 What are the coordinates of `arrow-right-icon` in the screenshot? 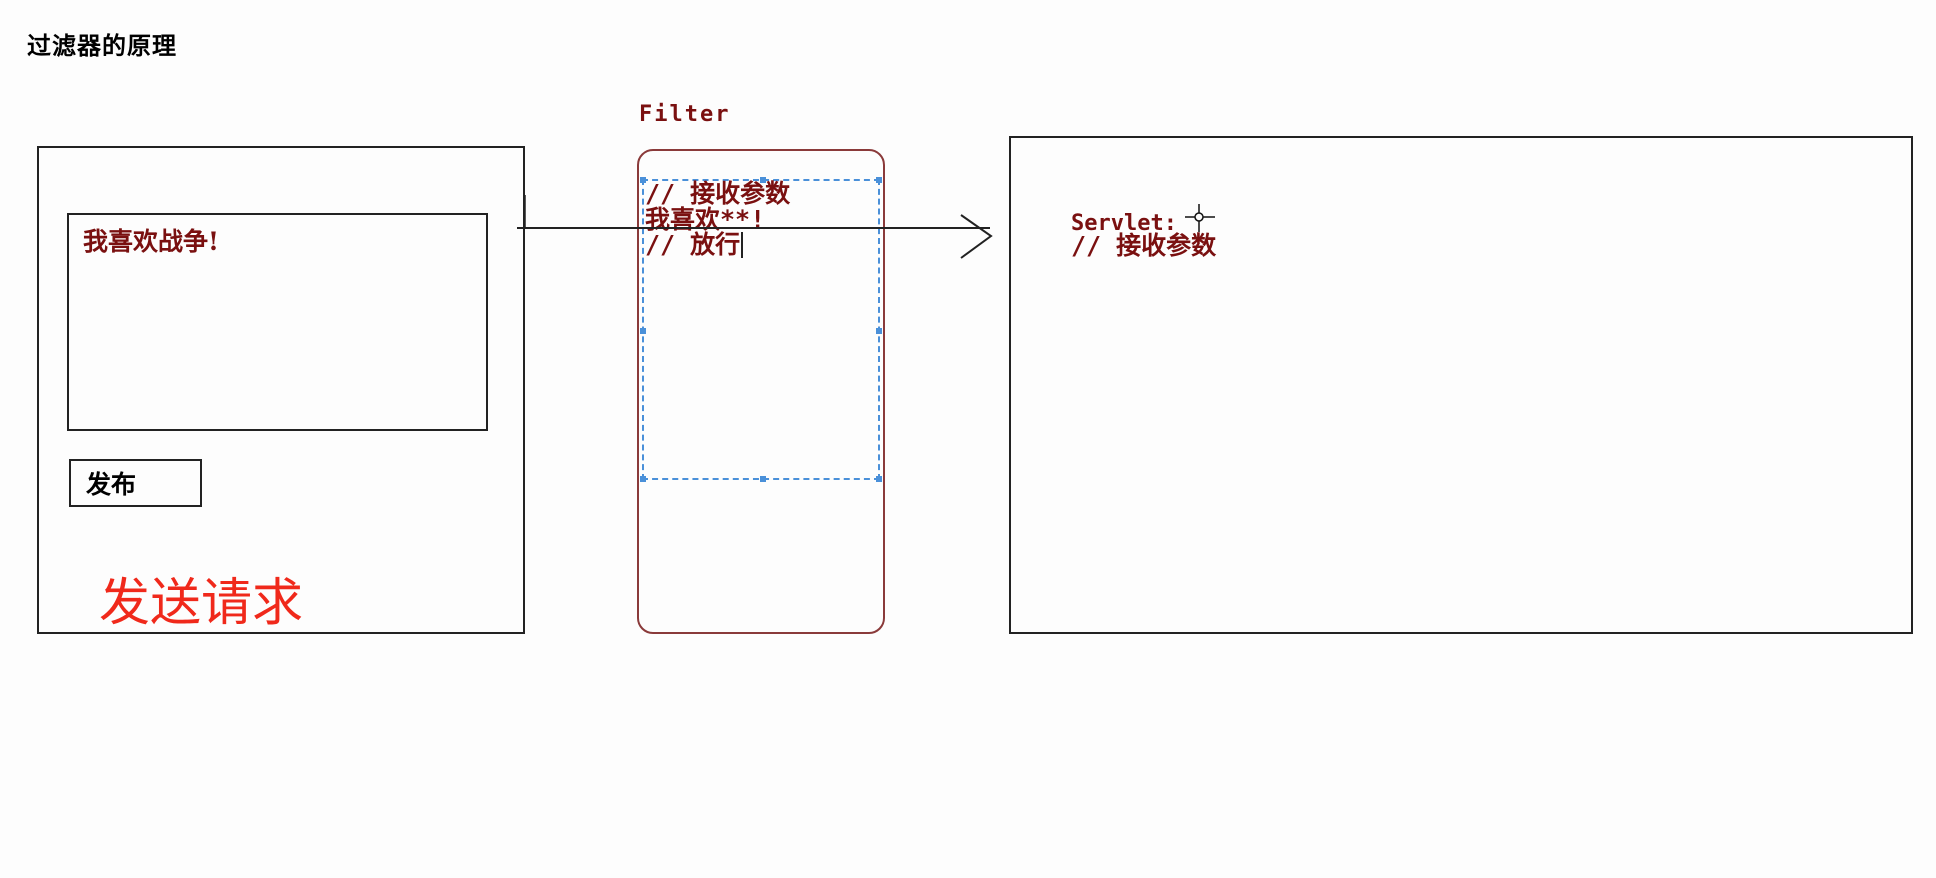 It's located at (755, 236).